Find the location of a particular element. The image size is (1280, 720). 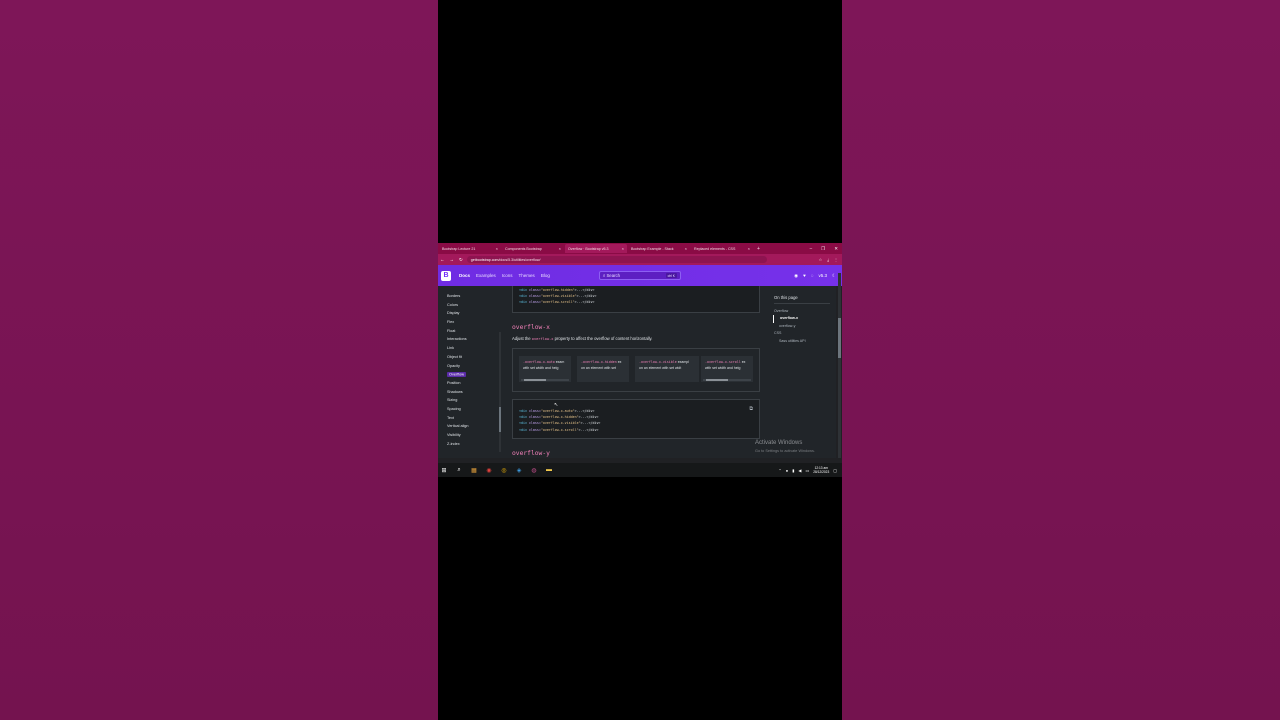

close-window-icon: ✕ is located at coordinates (836, 249).